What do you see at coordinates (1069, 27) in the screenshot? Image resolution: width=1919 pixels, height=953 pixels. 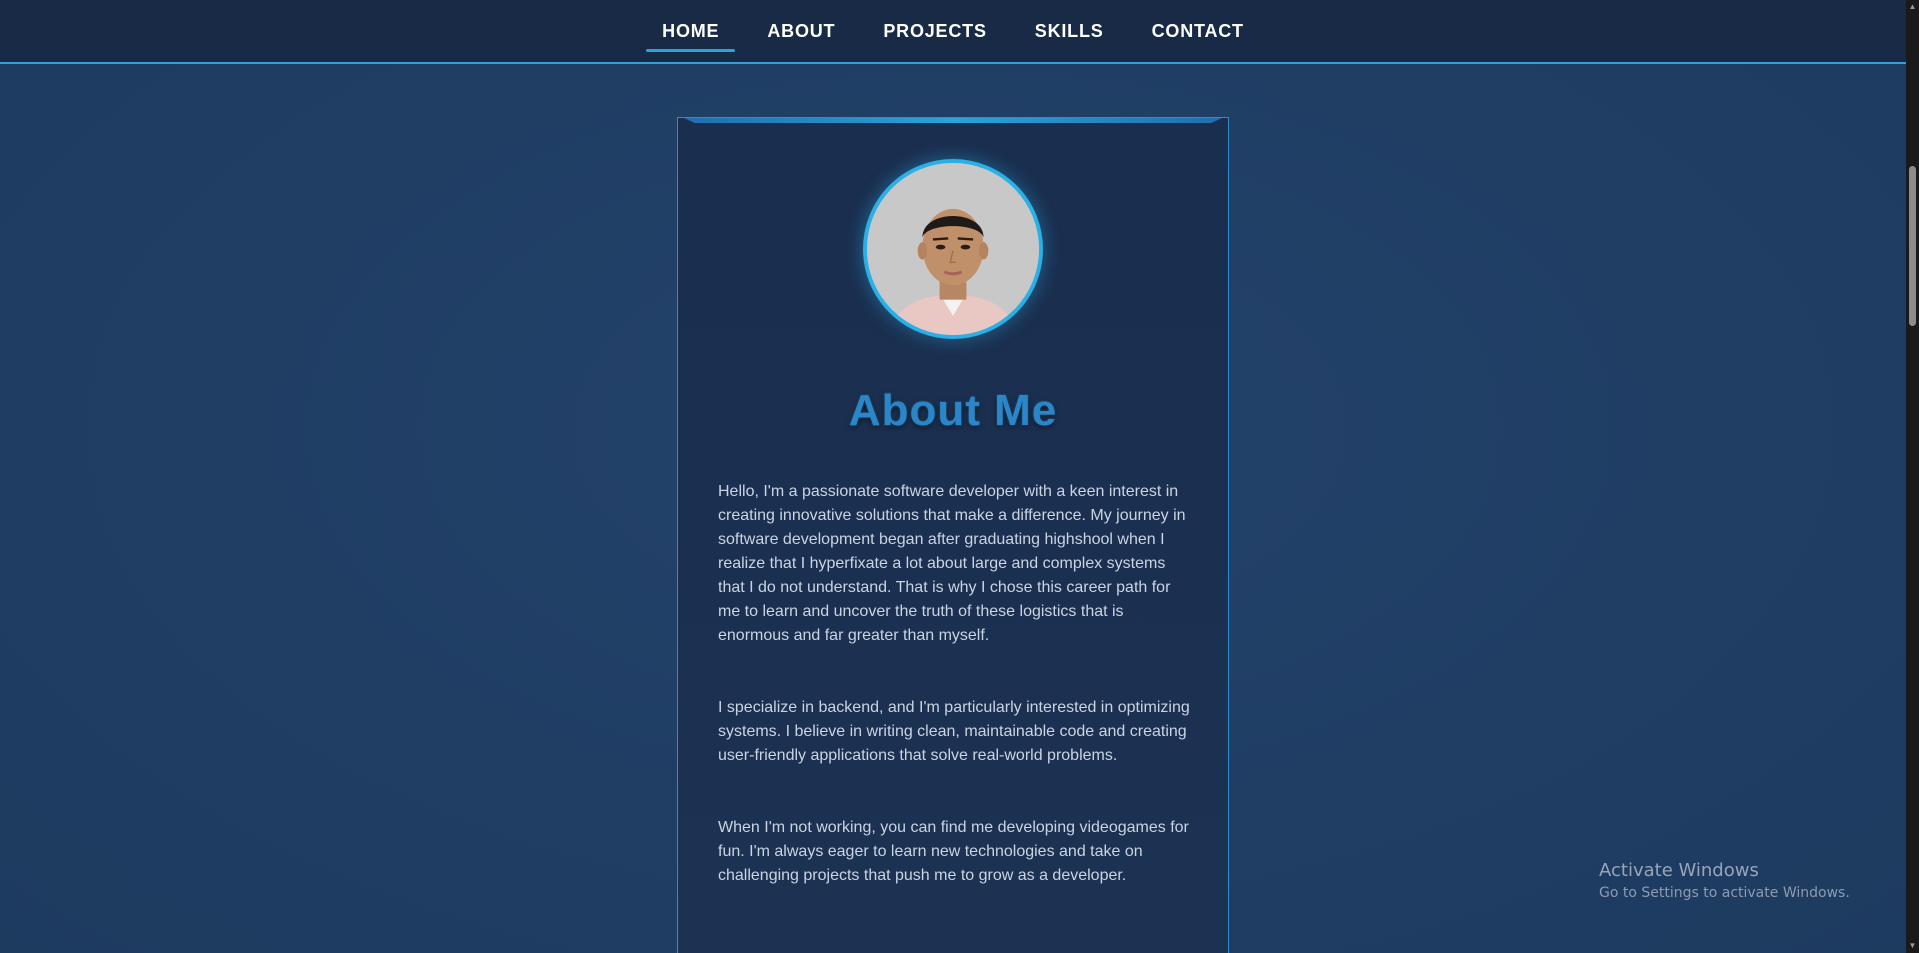 I see `nav-skills: SKILLS` at bounding box center [1069, 27].